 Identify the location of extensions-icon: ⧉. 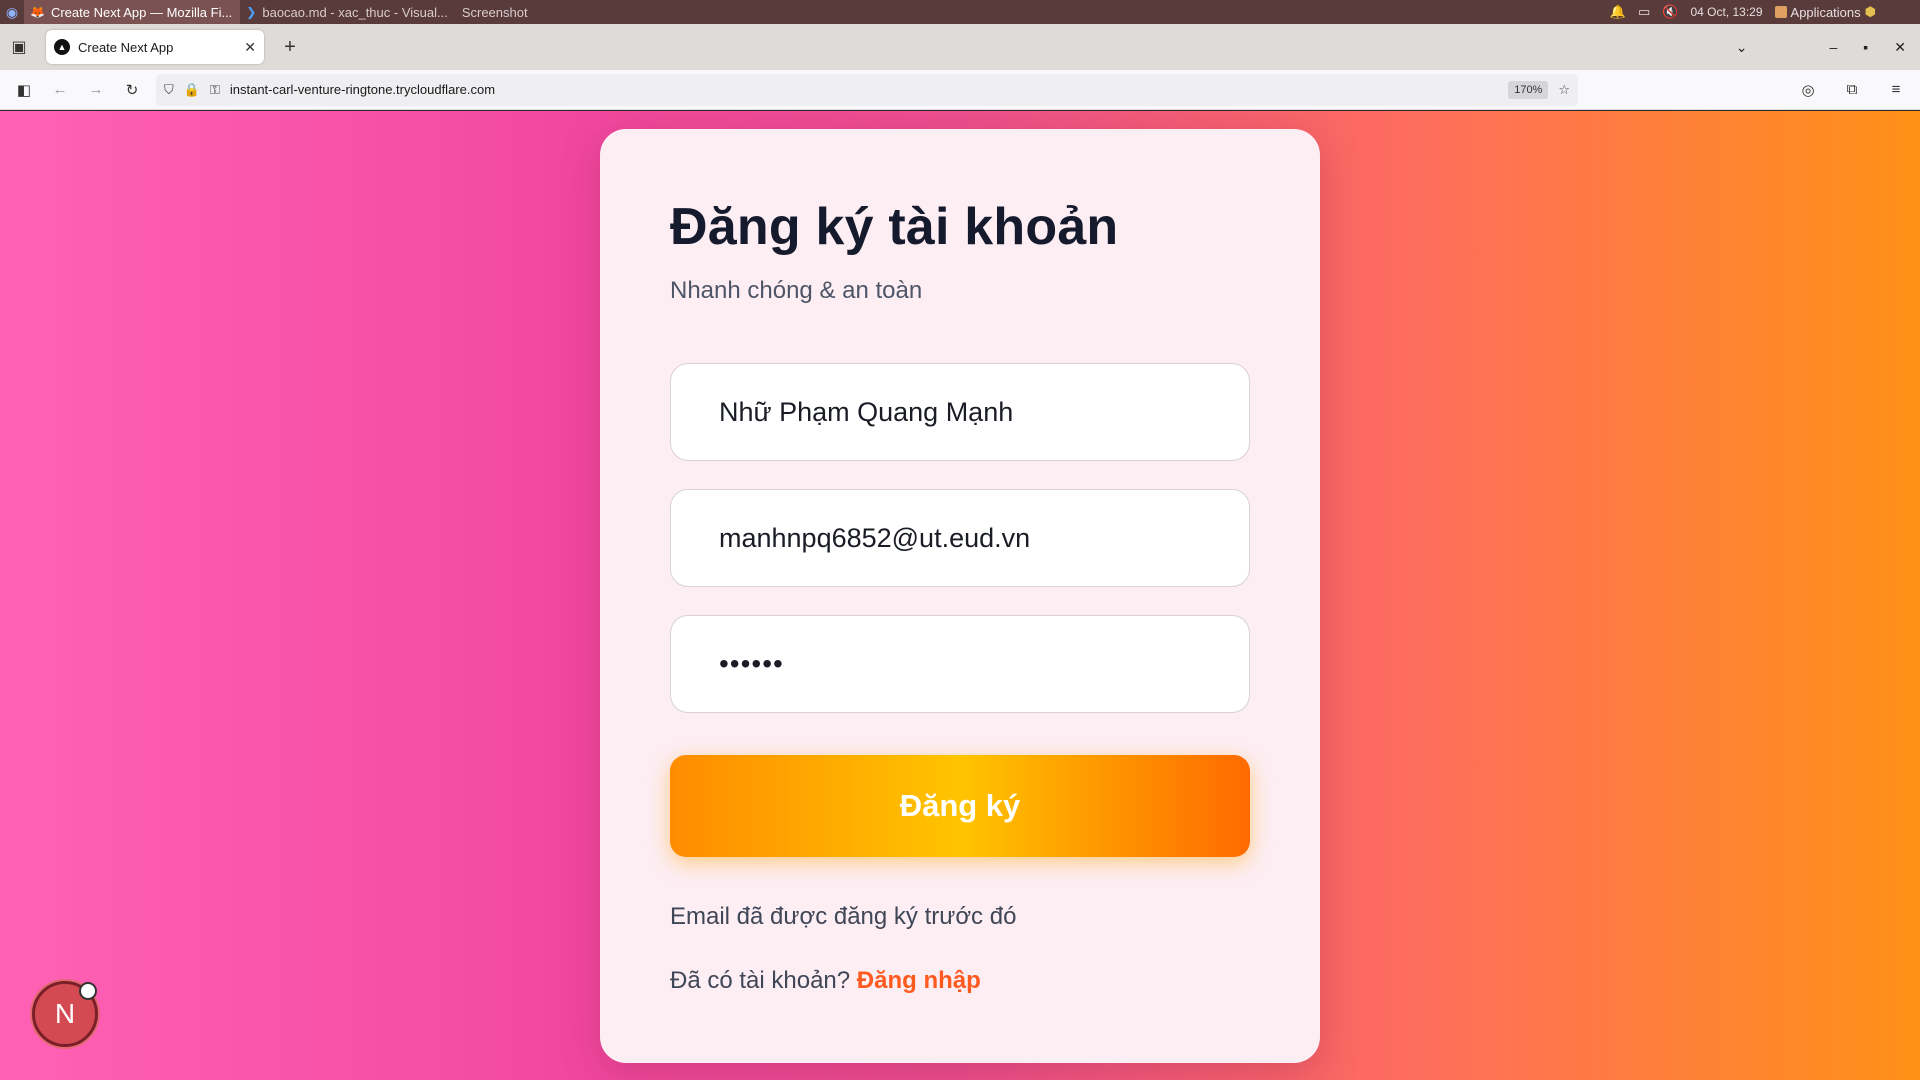
(1852, 90).